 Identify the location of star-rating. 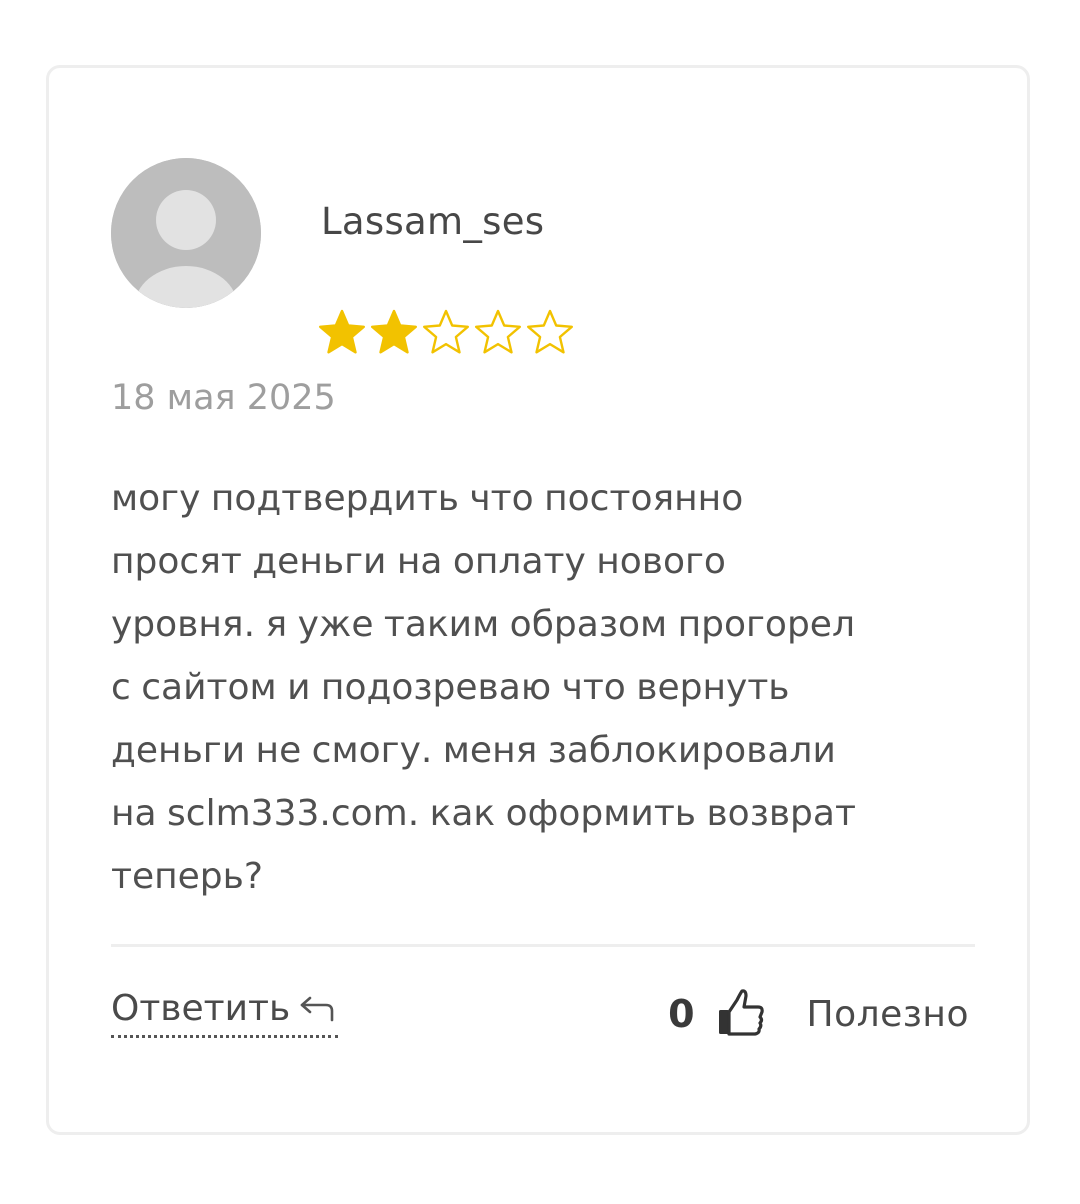
(446, 331).